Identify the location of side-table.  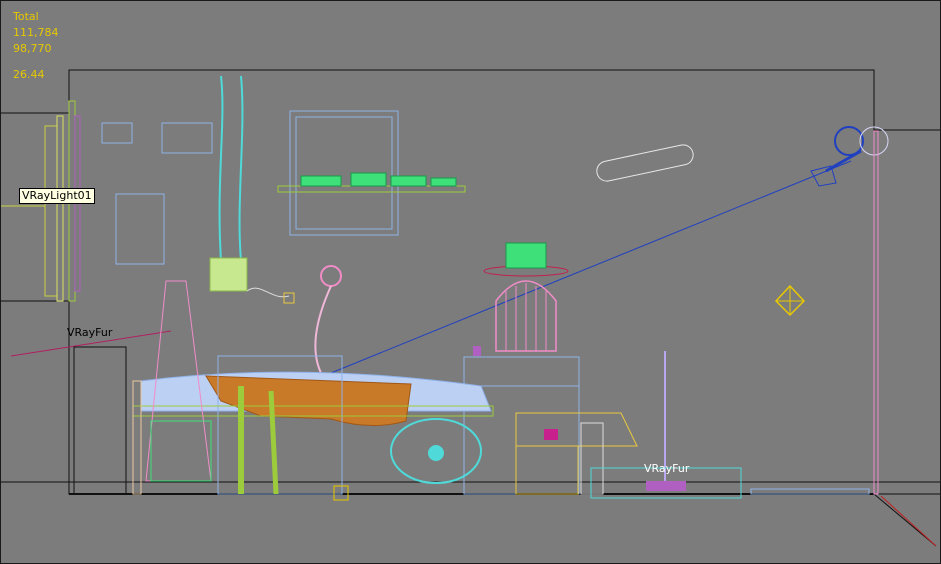
(521, 425).